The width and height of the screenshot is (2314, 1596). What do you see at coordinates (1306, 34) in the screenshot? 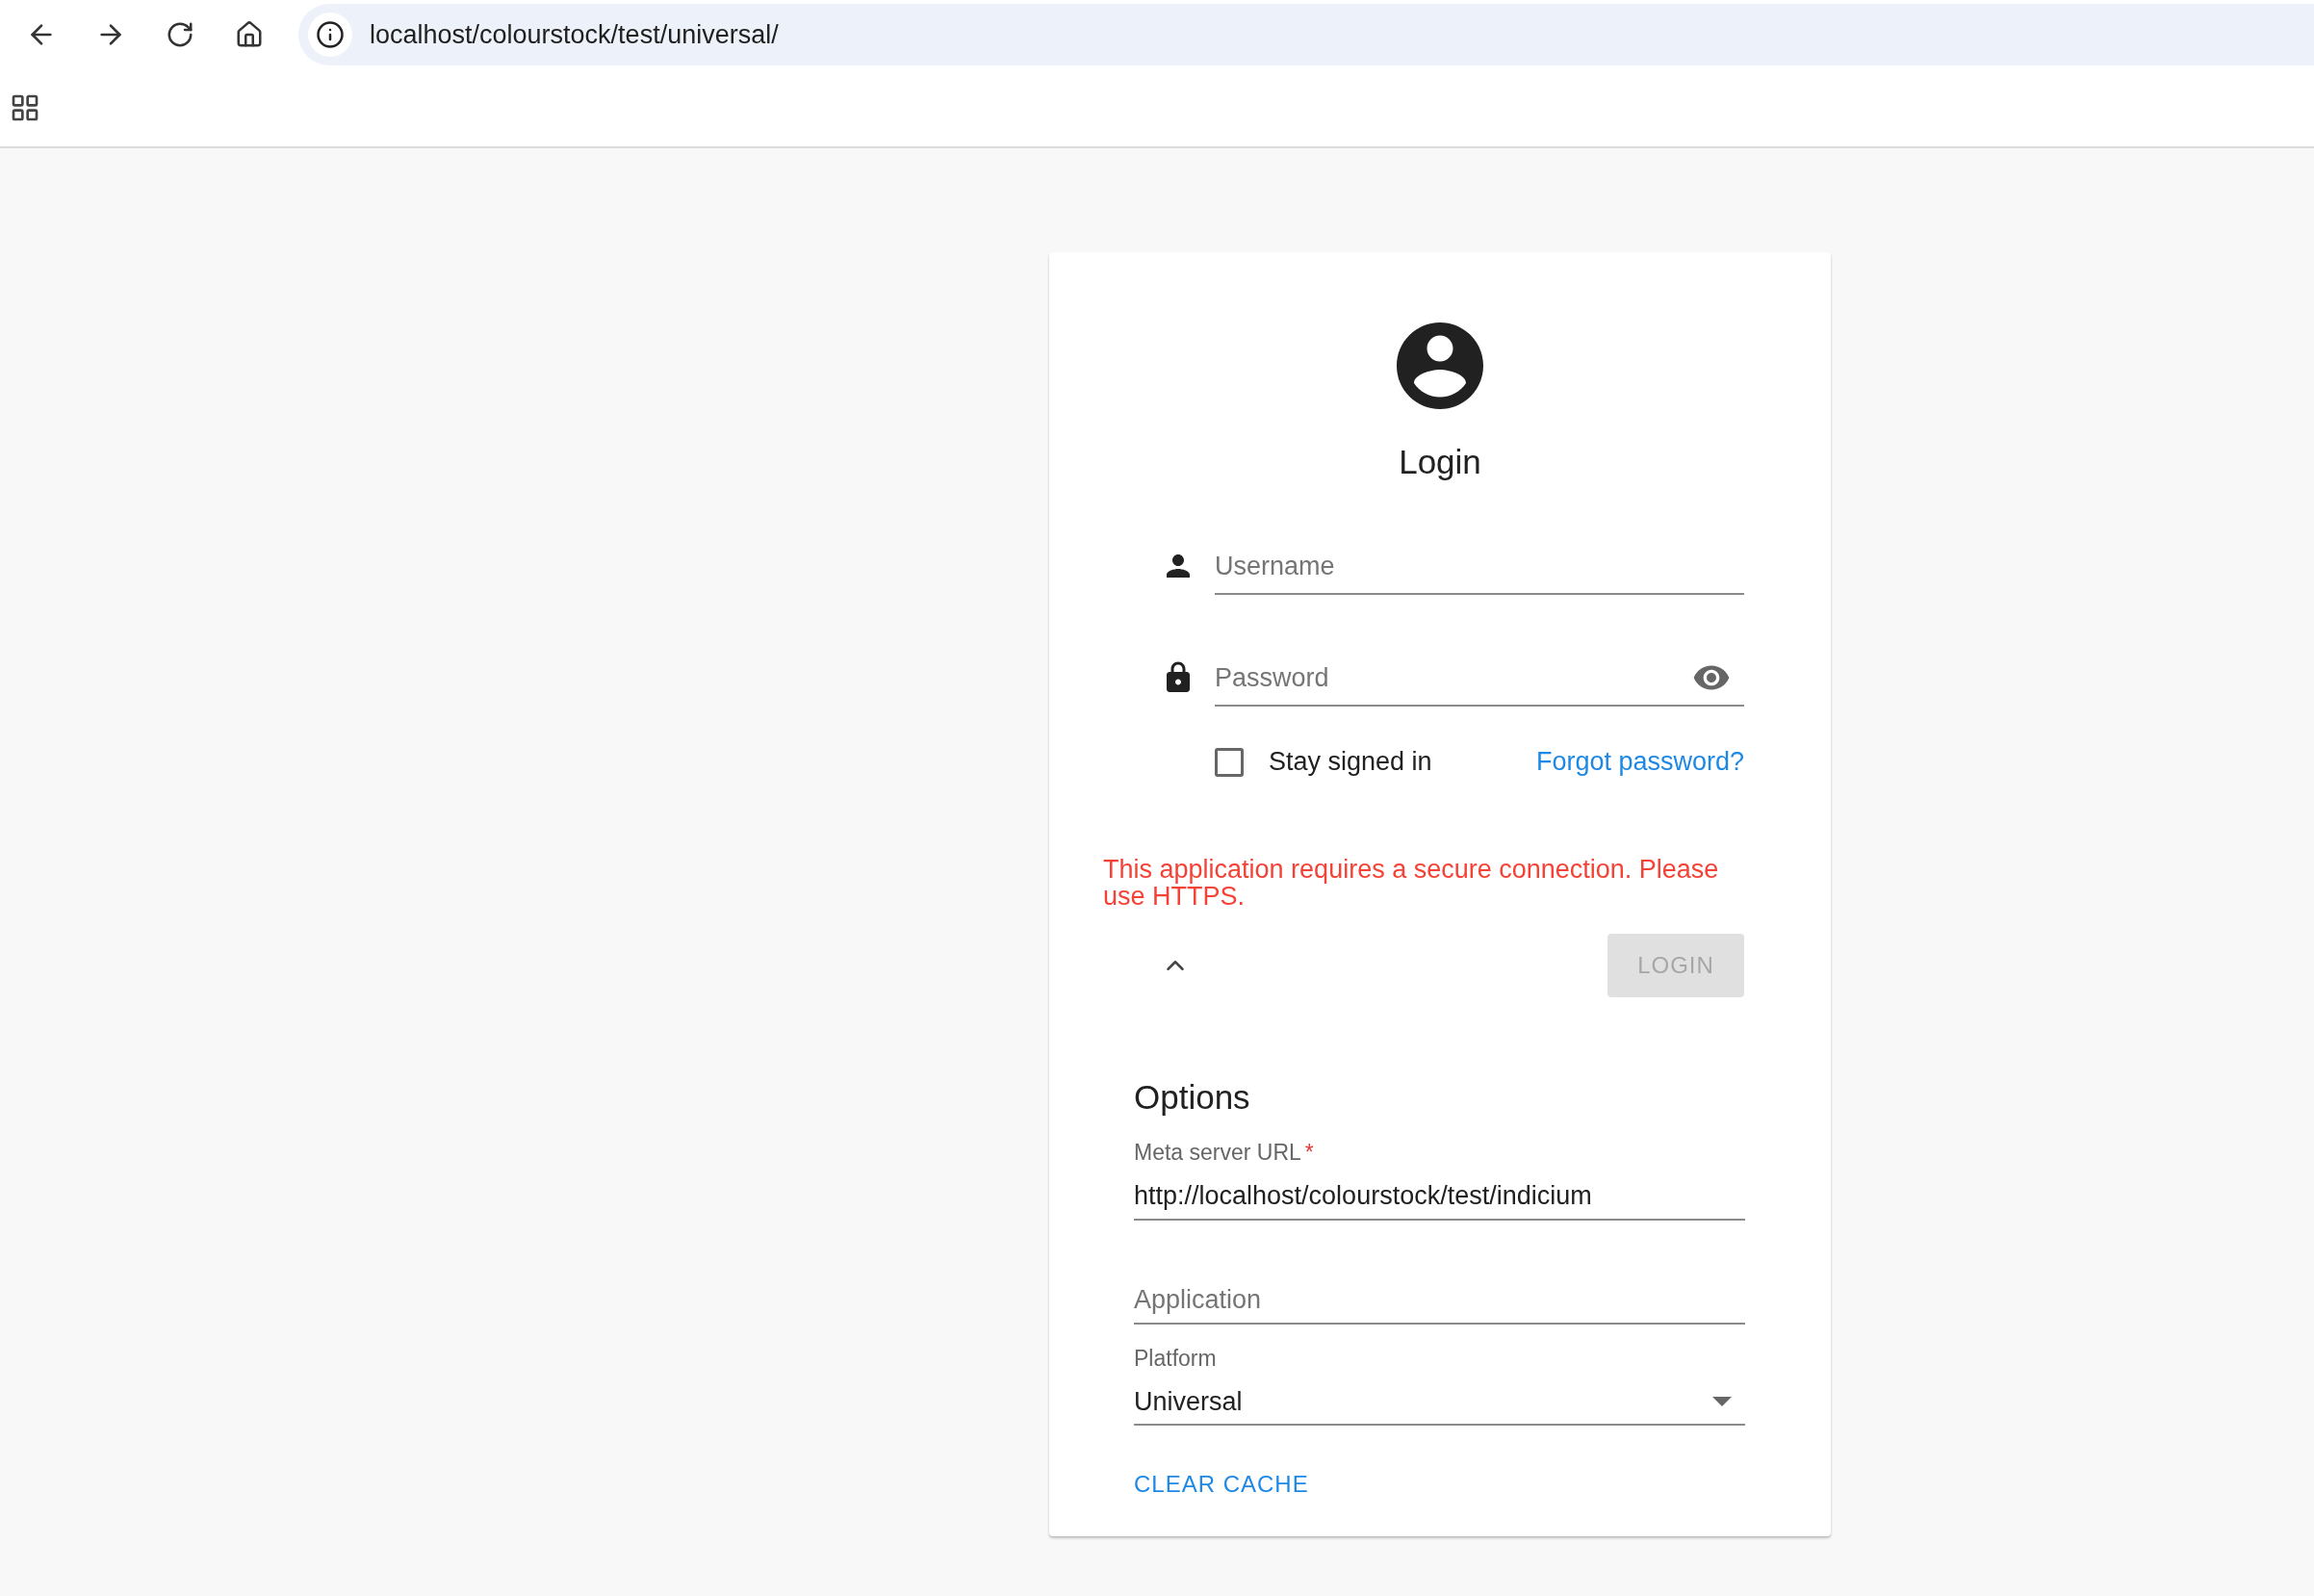
I see `address-bar: localhost/colourstock/test/universal/` at bounding box center [1306, 34].